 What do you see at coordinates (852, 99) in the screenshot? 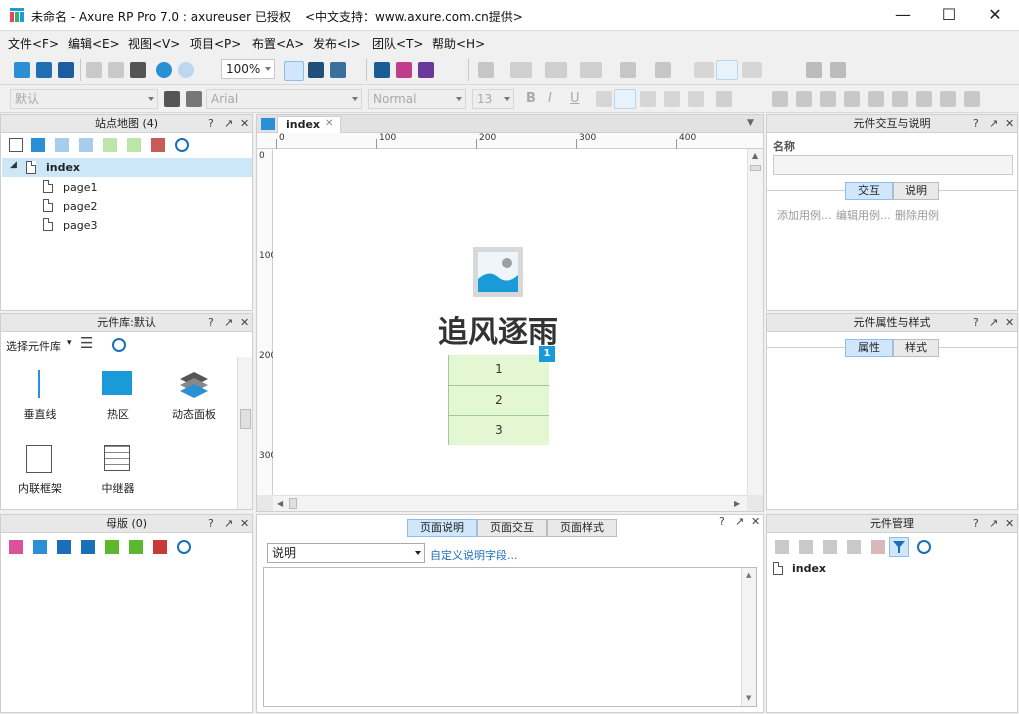
I see `align-objects-icon` at bounding box center [852, 99].